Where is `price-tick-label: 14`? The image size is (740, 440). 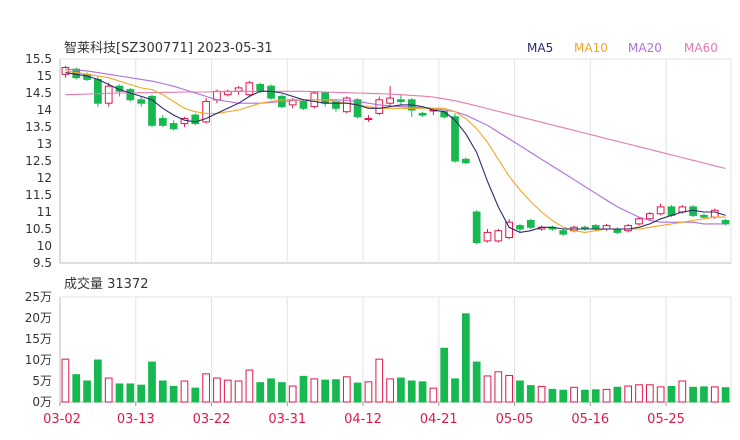 price-tick-label: 14 is located at coordinates (44, 110).